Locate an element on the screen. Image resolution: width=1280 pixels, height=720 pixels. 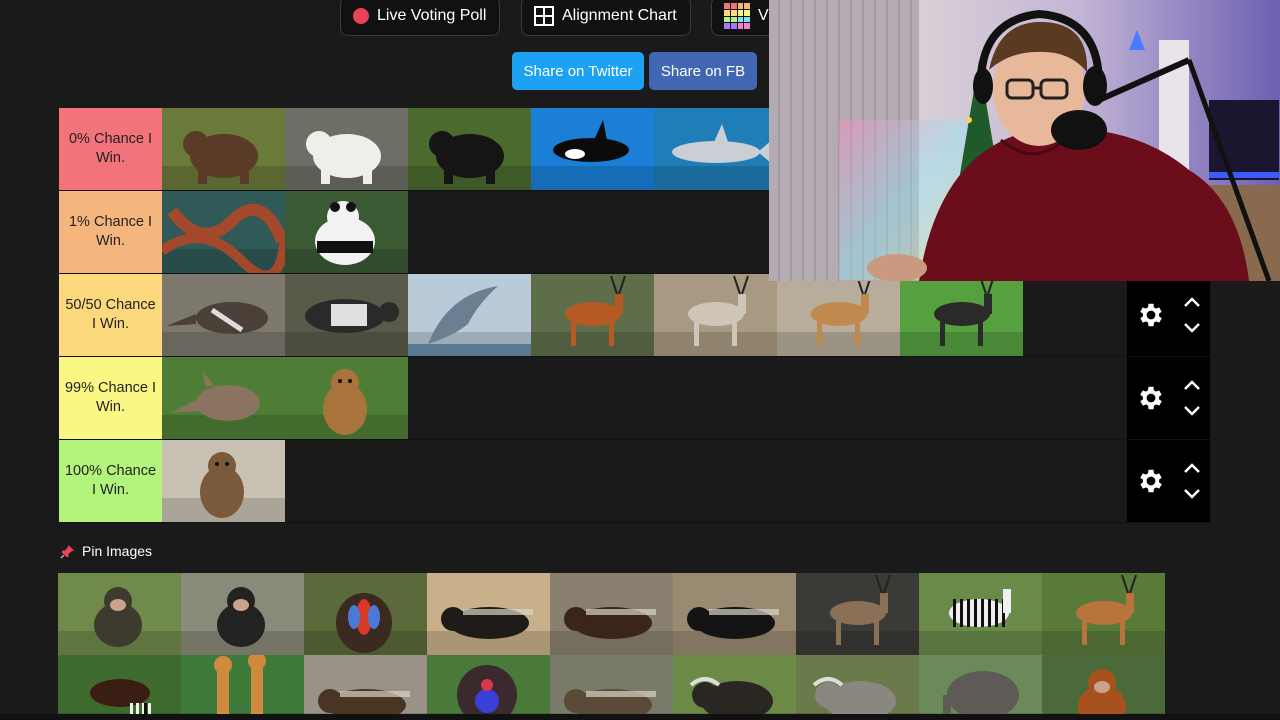
great-white-shark-image is located at coordinates (715, 149).